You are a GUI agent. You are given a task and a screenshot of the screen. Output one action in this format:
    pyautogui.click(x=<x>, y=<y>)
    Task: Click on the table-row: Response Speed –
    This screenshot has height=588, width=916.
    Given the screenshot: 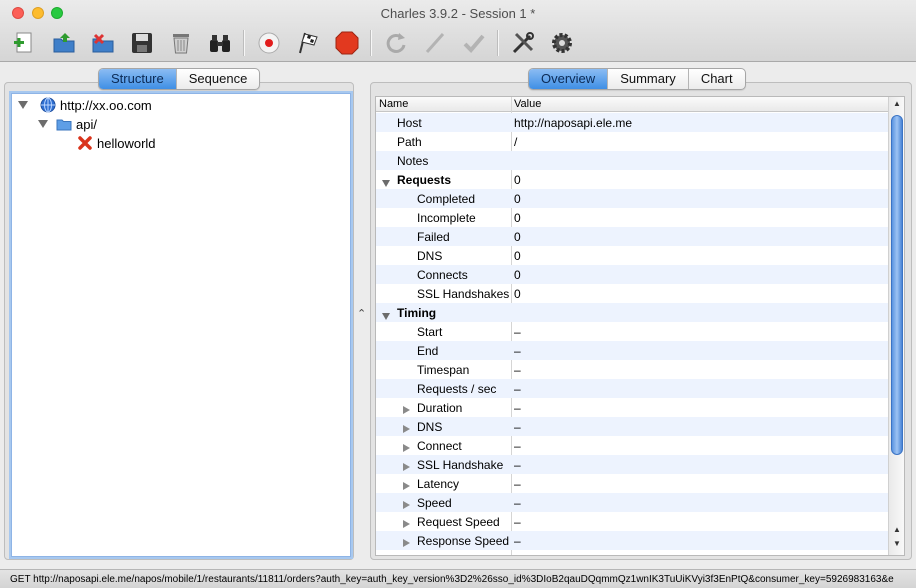 What is the action you would take?
    pyautogui.click(x=632, y=540)
    